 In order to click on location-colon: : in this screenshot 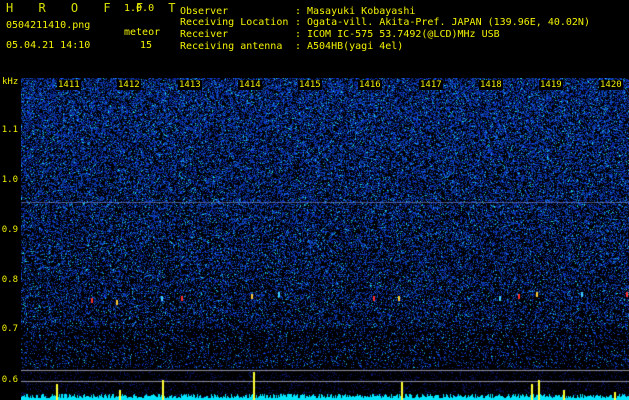, I will do `click(298, 22)`.